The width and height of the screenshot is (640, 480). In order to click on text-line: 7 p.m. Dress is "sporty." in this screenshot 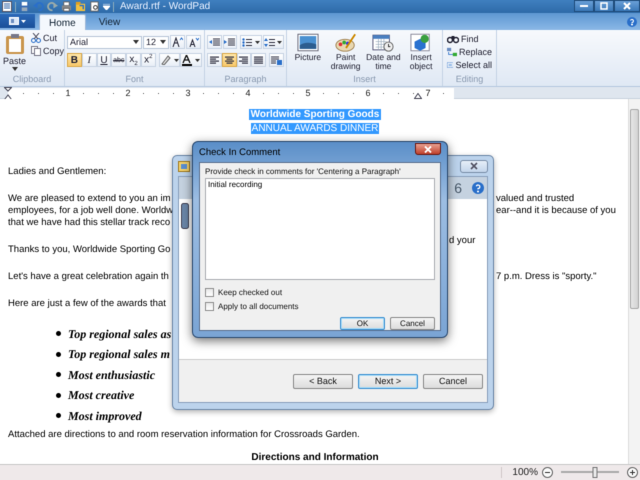, I will do `click(546, 277)`.